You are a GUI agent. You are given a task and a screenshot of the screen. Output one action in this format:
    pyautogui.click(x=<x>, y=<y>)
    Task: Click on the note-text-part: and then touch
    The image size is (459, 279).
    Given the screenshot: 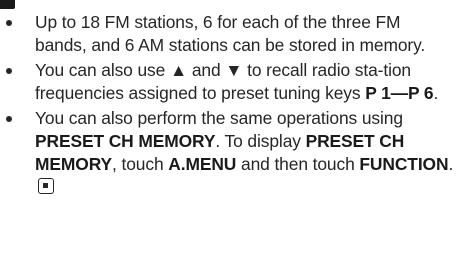 What is the action you would take?
    pyautogui.click(x=298, y=163)
    